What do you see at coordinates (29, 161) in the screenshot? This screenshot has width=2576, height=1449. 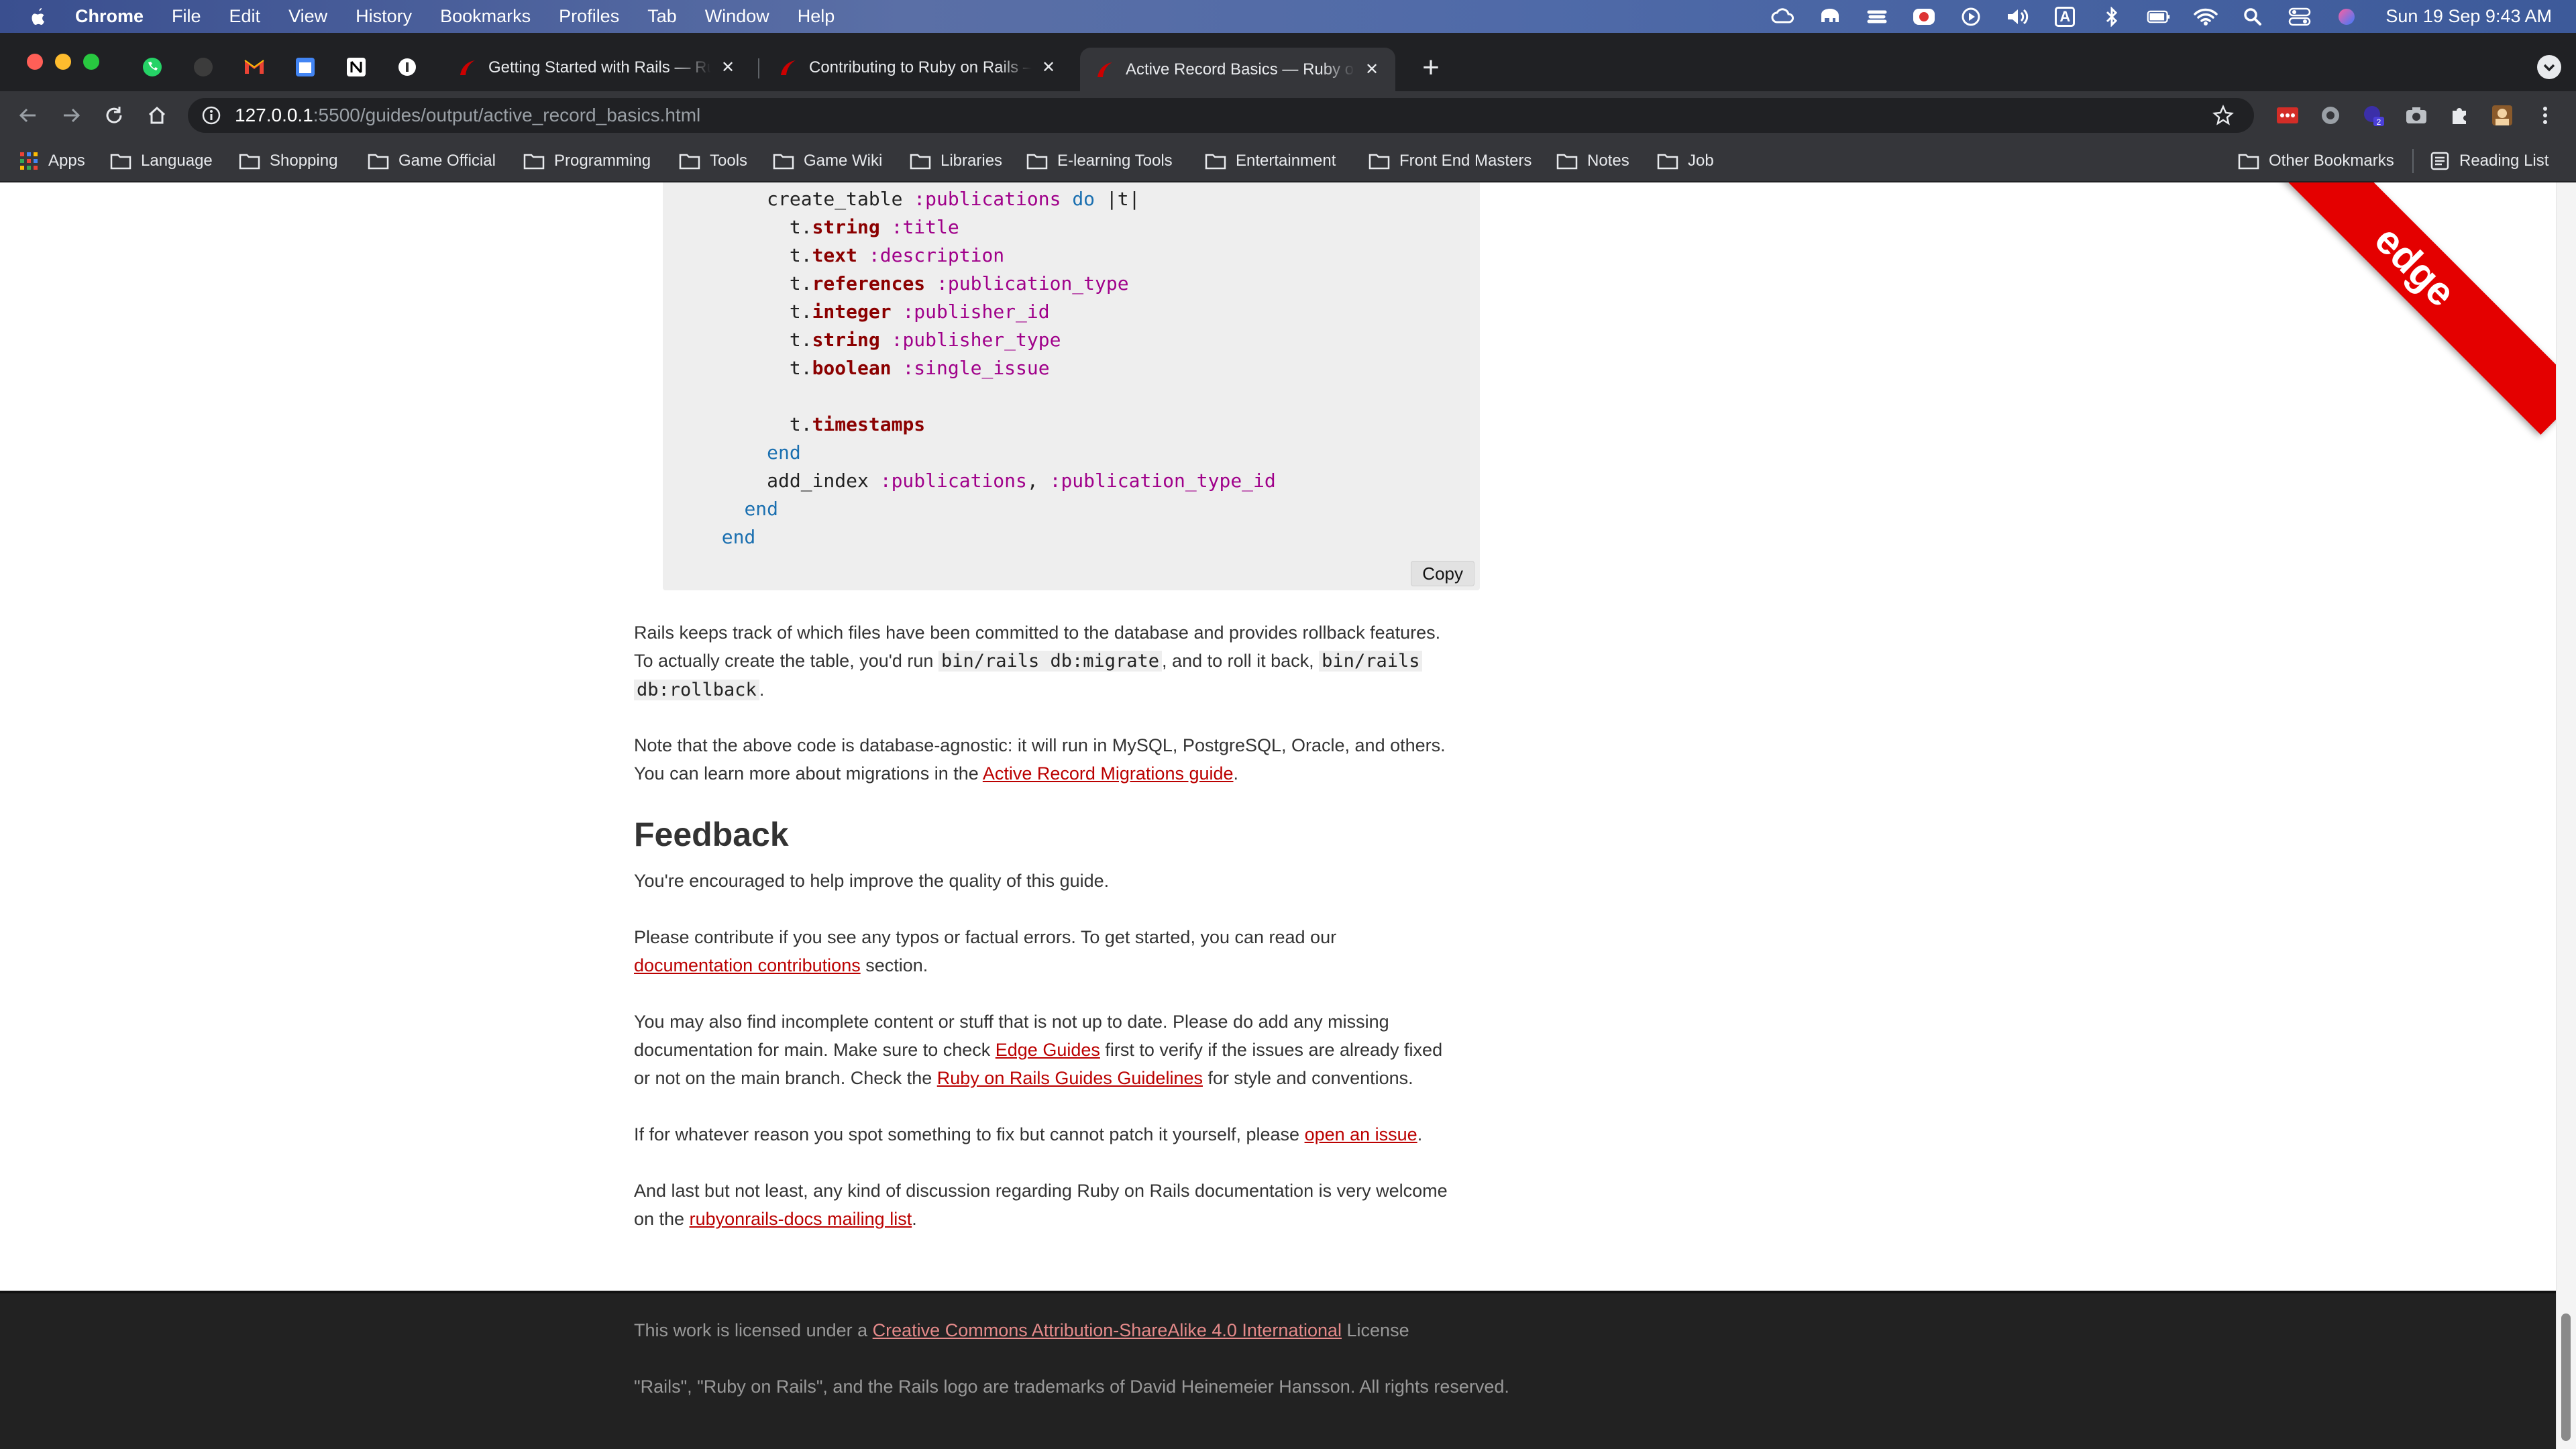 I see `apps-grid-icon` at bounding box center [29, 161].